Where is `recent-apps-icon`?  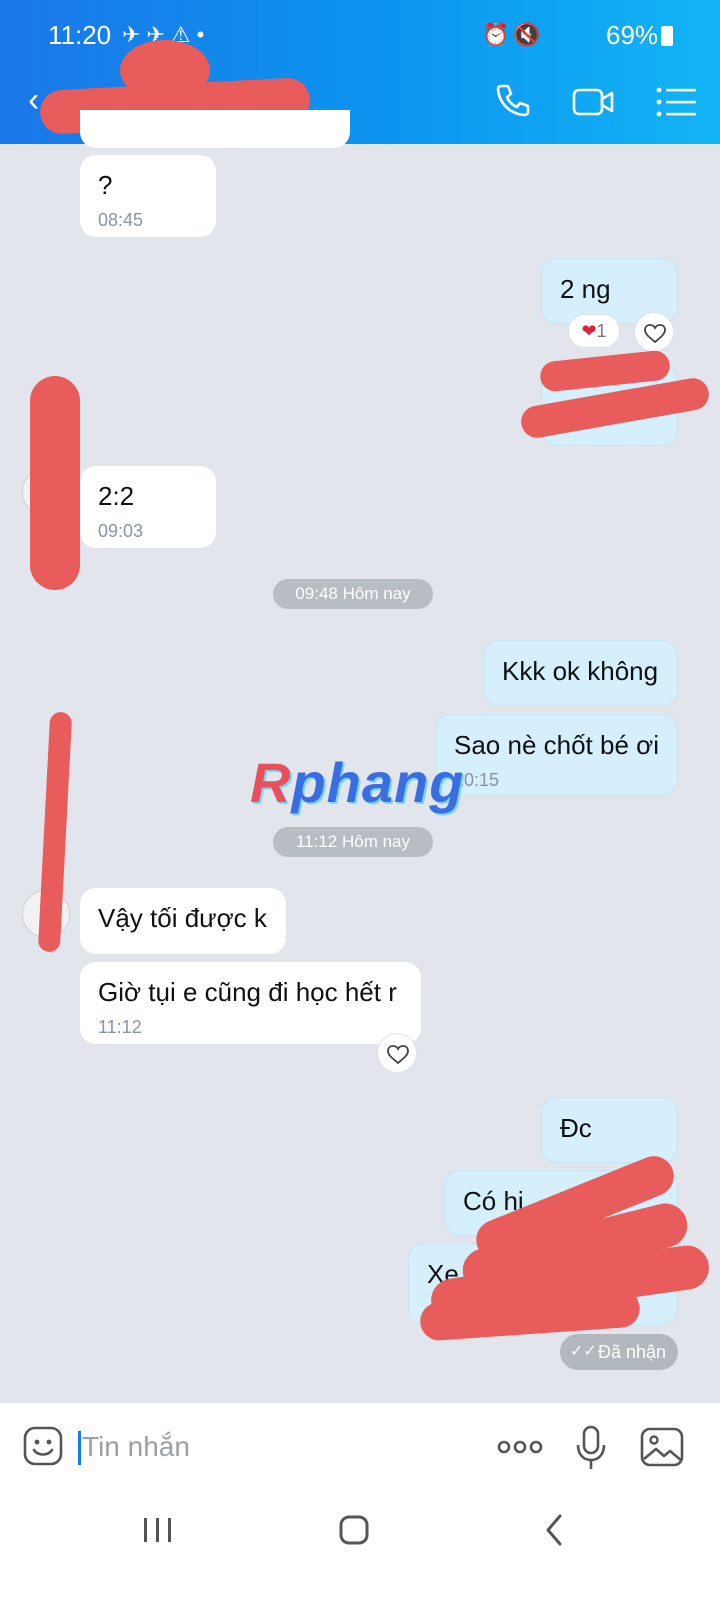
recent-apps-icon is located at coordinates (158, 1530).